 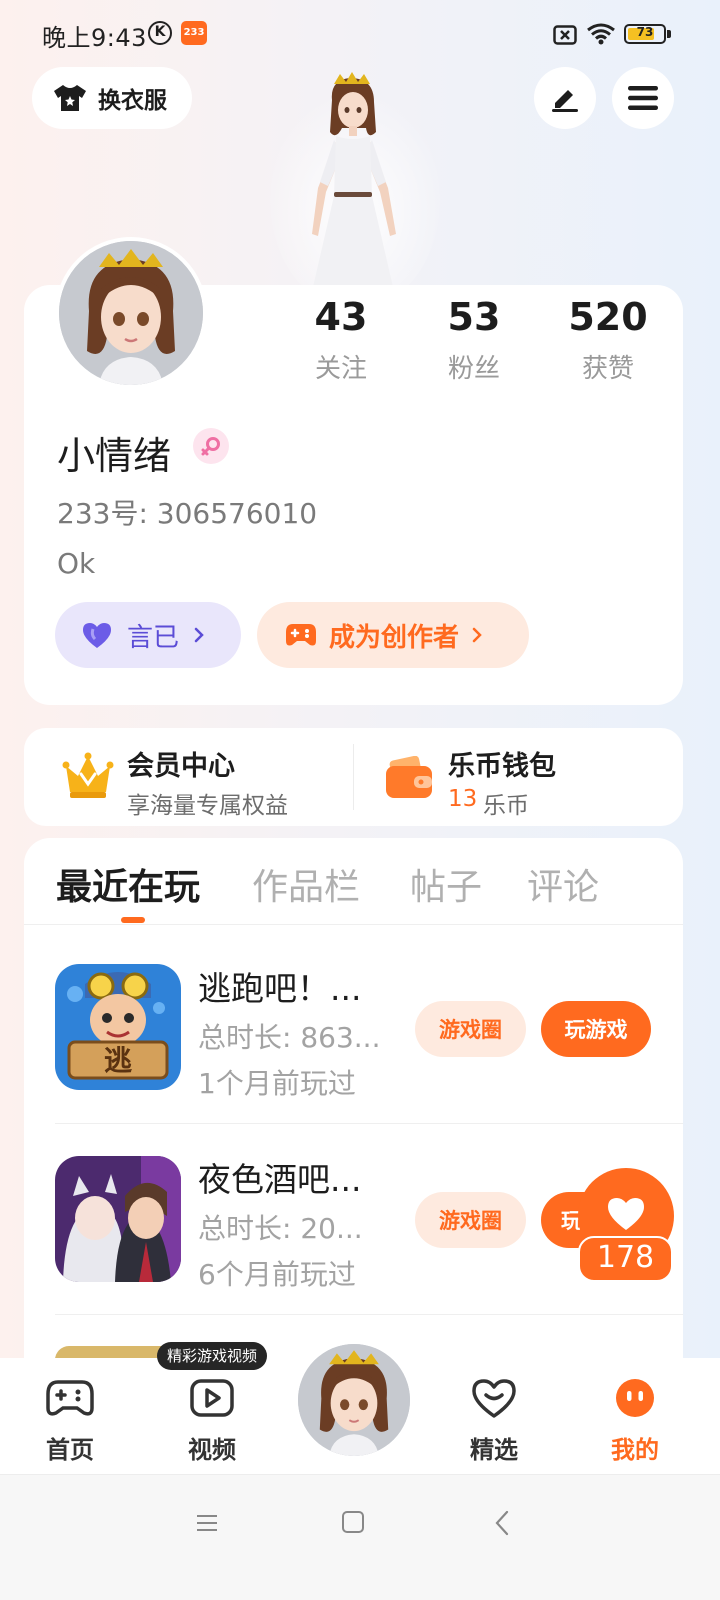 What do you see at coordinates (132, 101) in the screenshot?
I see `change-outfit-label: 换衣服` at bounding box center [132, 101].